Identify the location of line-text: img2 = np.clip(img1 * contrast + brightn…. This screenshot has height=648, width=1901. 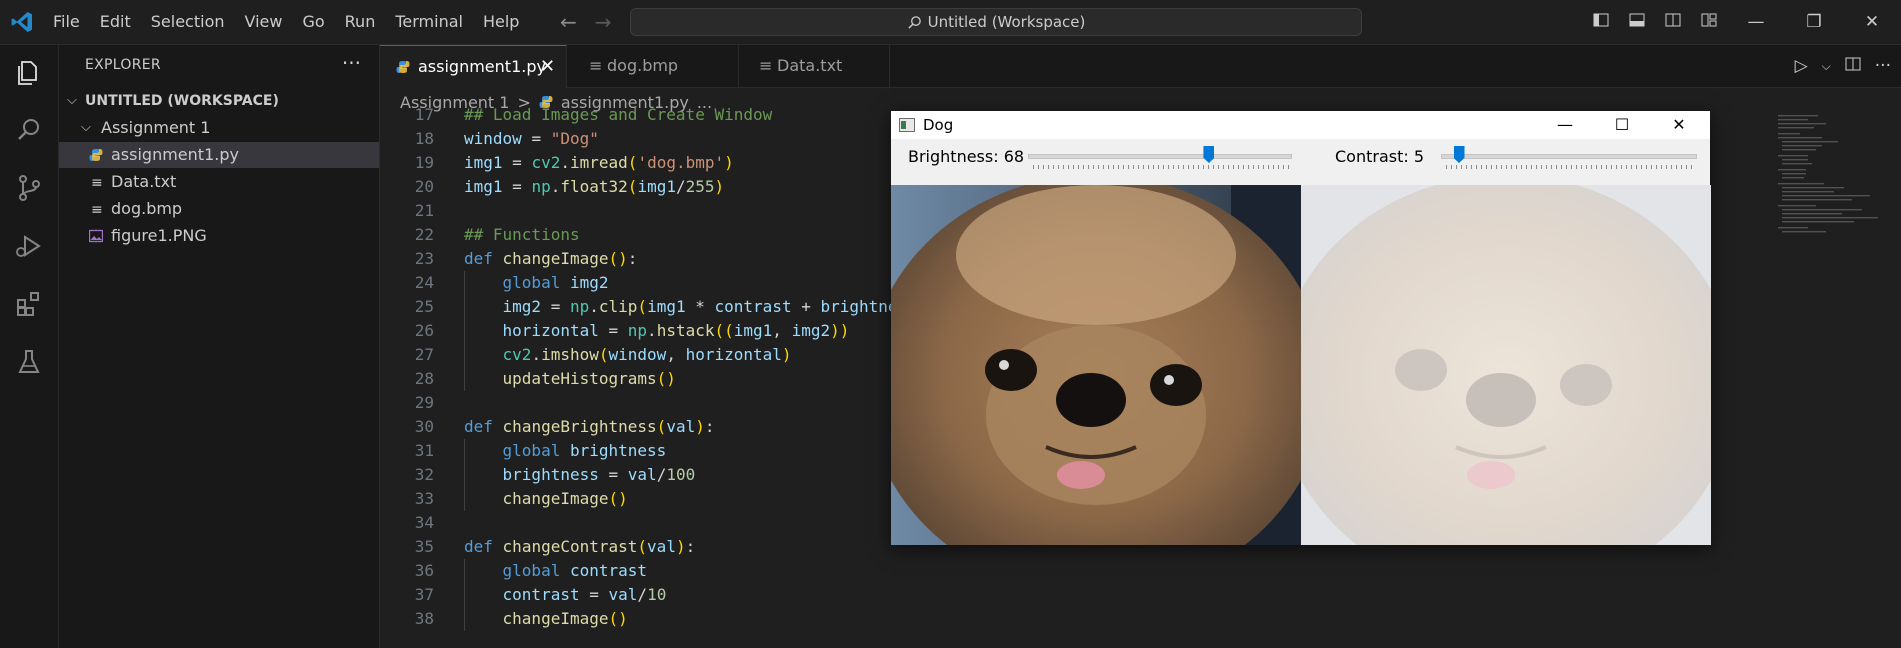
(690, 307).